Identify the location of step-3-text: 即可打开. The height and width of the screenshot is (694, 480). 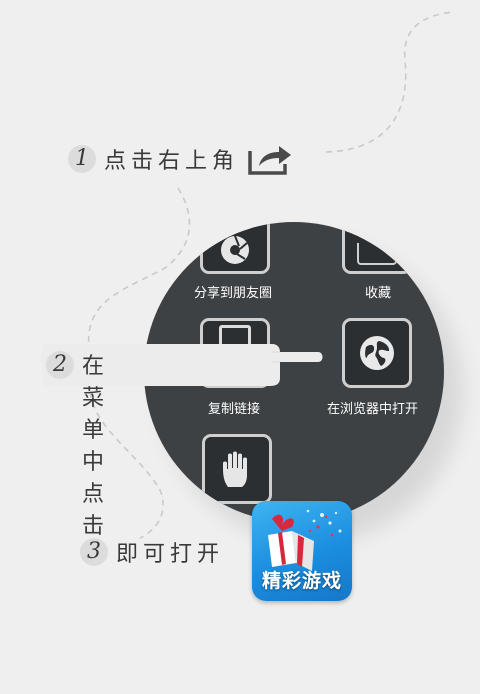
(170, 554).